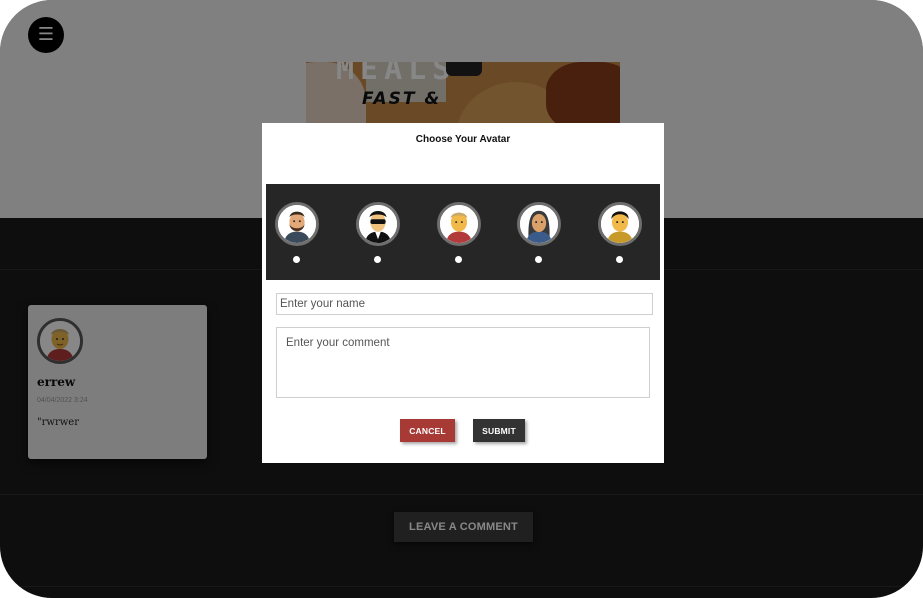 The image size is (923, 598). Describe the element at coordinates (463, 362) in the screenshot. I see `comment-input` at that location.